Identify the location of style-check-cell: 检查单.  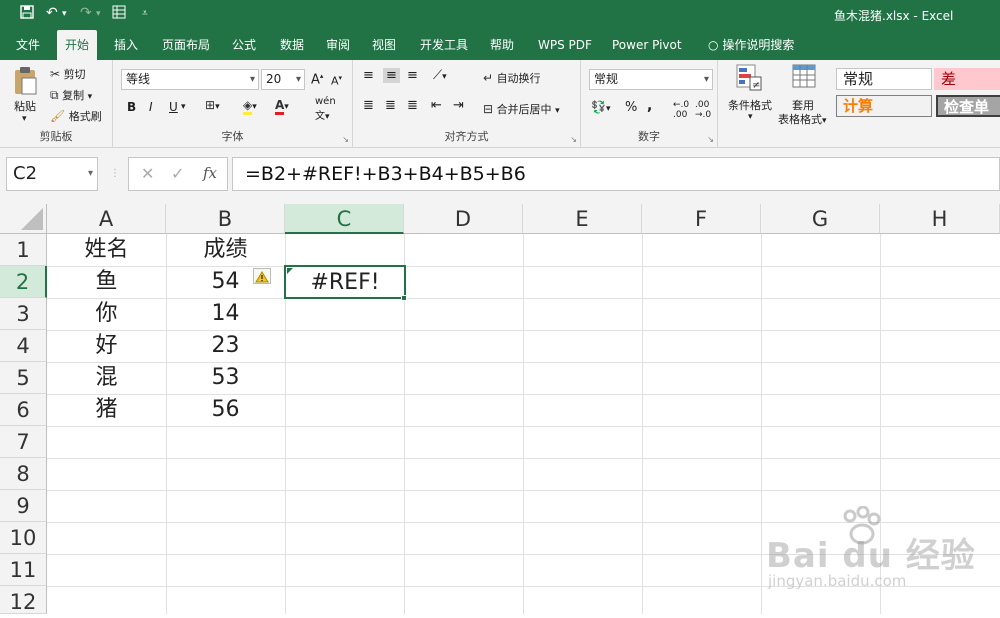
(968, 106).